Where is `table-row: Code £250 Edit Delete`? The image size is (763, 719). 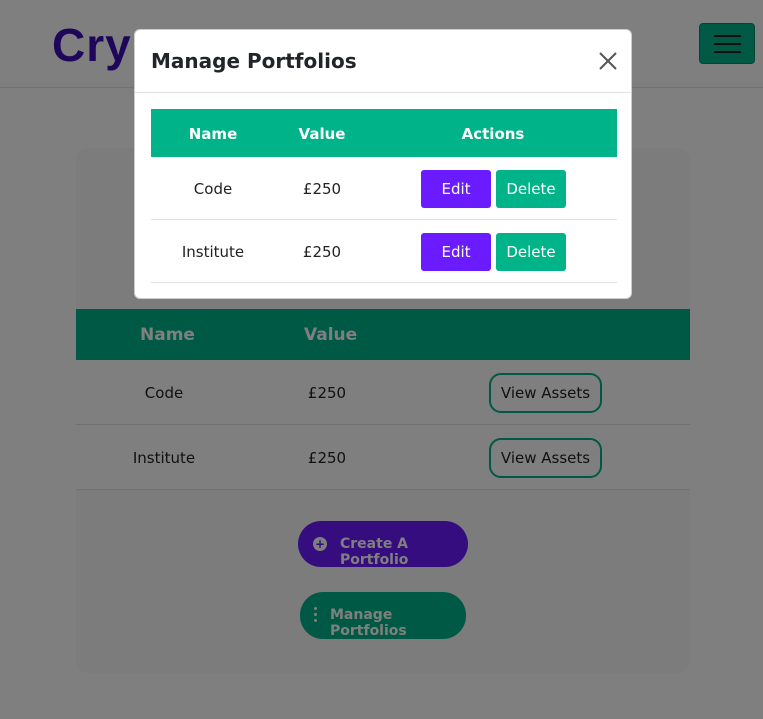
table-row: Code £250 Edit Delete is located at coordinates (384, 188).